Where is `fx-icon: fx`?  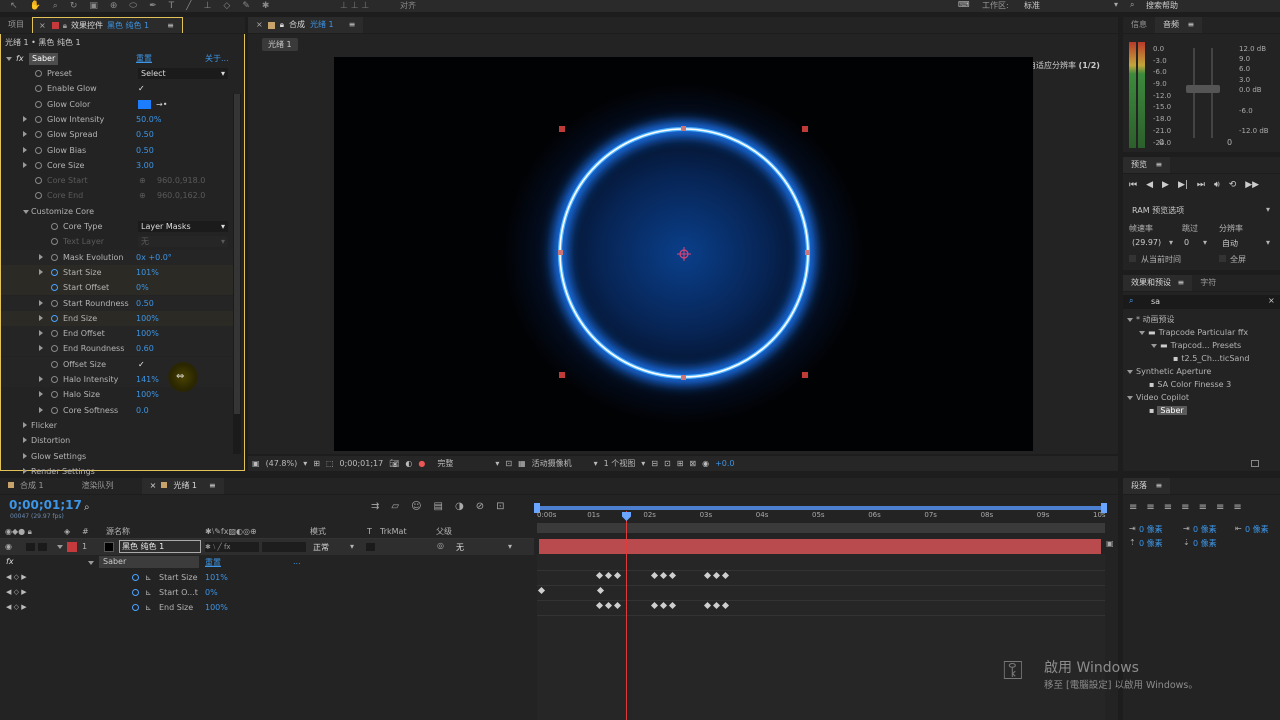 fx-icon: fx is located at coordinates (20, 59).